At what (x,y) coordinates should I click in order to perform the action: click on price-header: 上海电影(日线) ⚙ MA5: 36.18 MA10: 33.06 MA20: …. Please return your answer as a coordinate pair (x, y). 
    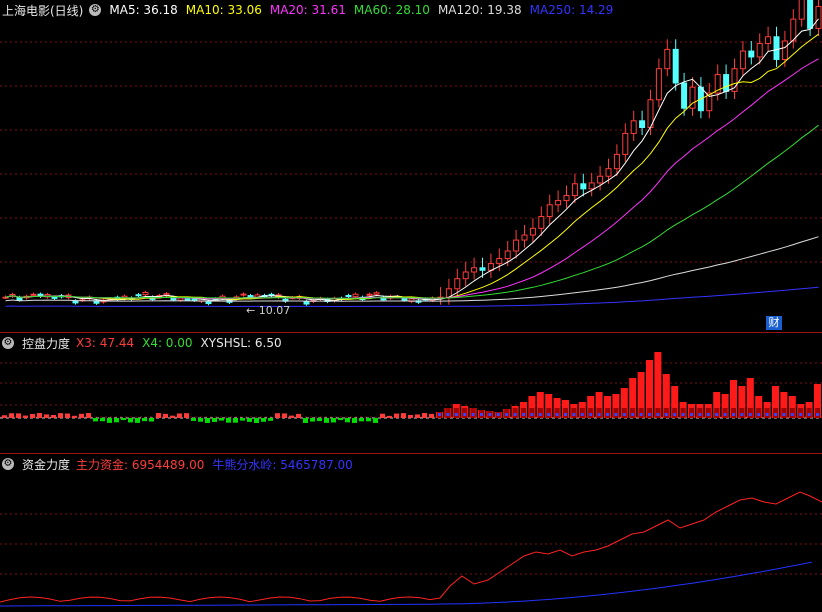
    Looking at the image, I should click on (311, 10).